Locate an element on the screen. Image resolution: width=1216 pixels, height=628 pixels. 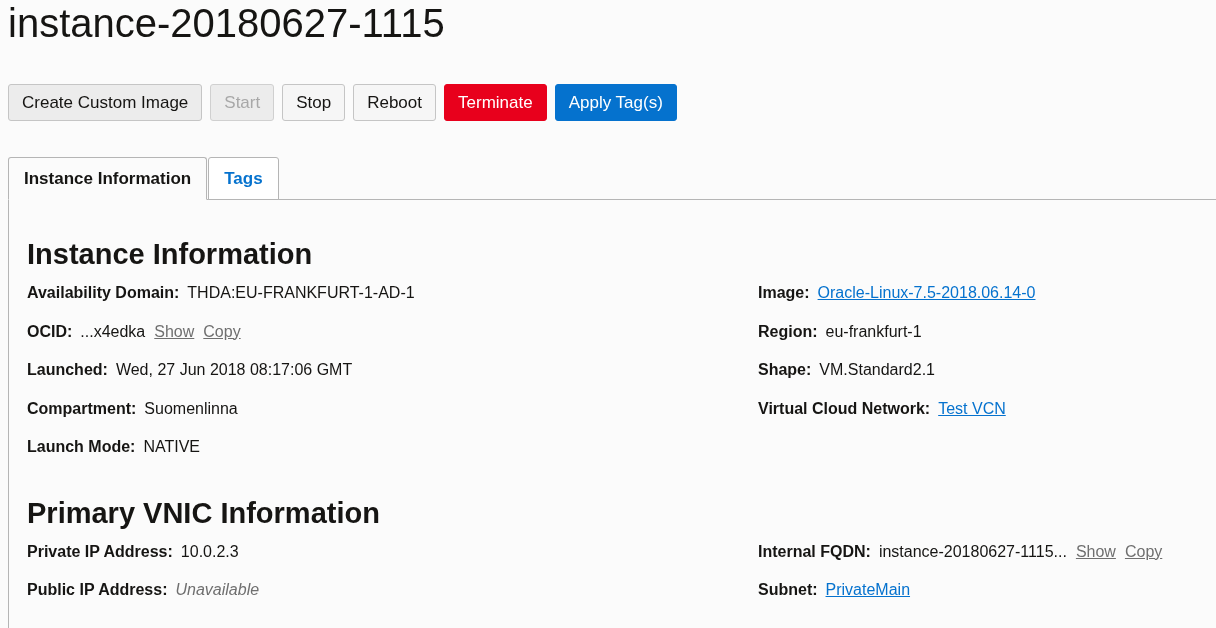
field-label: OCID: is located at coordinates (50, 331).